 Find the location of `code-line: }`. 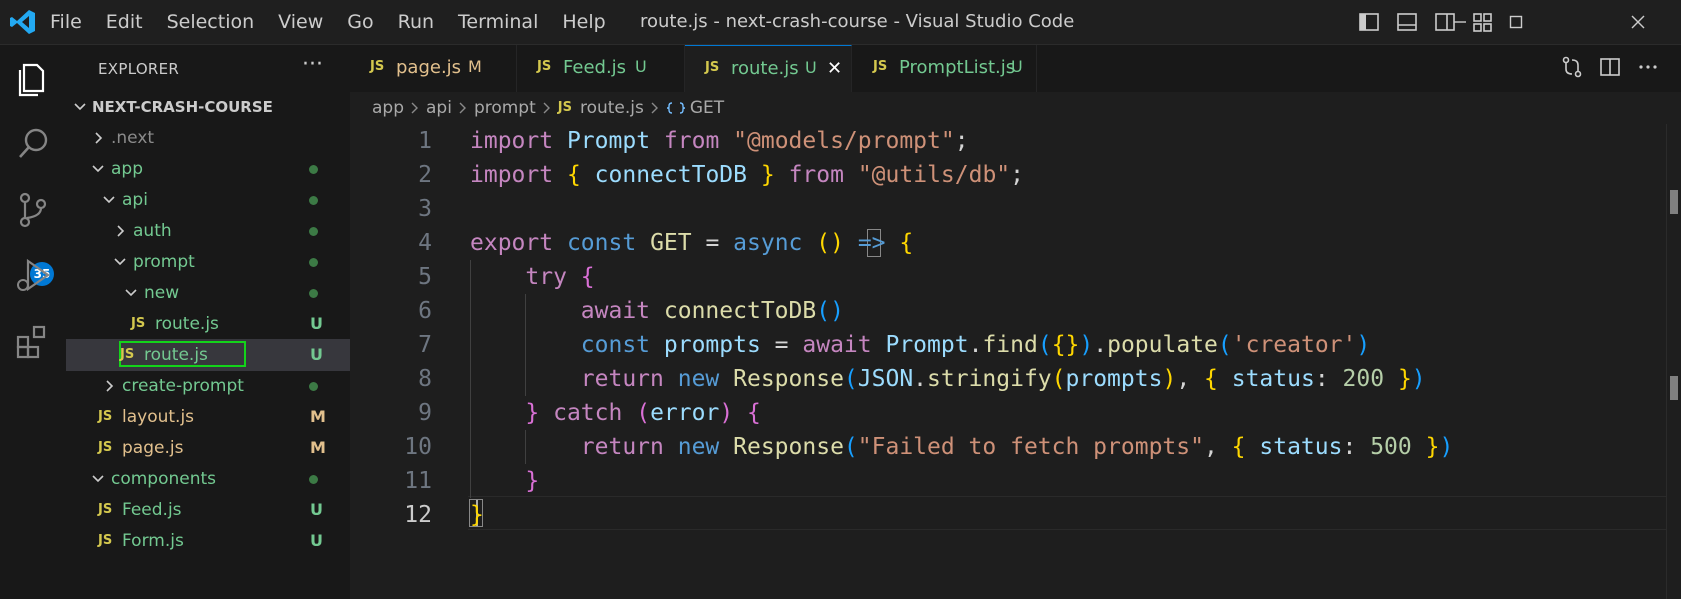

code-line: } is located at coordinates (477, 515).